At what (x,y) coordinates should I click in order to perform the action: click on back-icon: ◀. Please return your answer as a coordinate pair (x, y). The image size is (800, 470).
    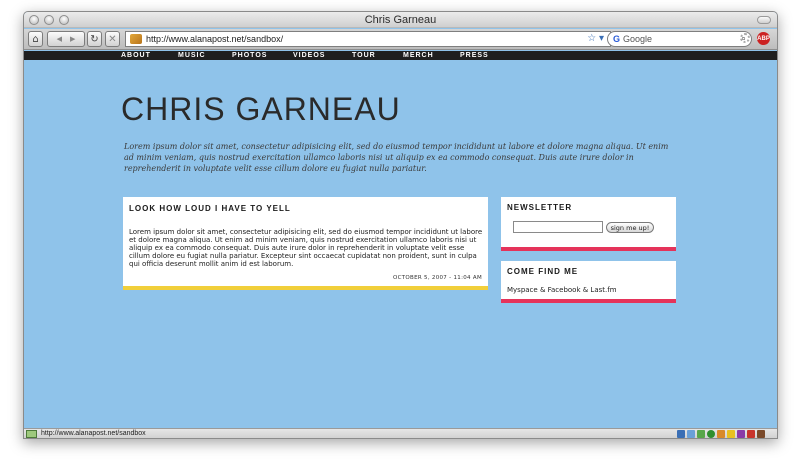
    Looking at the image, I should click on (59, 39).